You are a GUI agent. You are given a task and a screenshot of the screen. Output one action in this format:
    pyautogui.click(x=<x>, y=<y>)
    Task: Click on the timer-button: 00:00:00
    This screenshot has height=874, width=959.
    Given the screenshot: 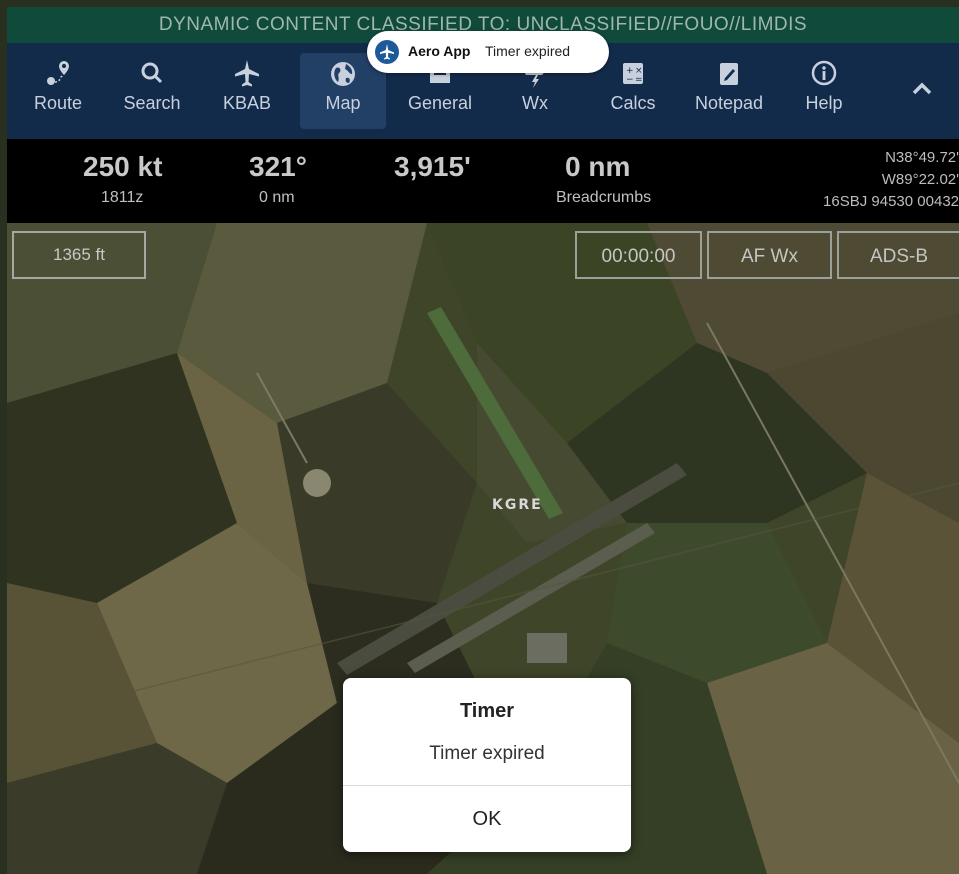 What is the action you would take?
    pyautogui.click(x=638, y=255)
    